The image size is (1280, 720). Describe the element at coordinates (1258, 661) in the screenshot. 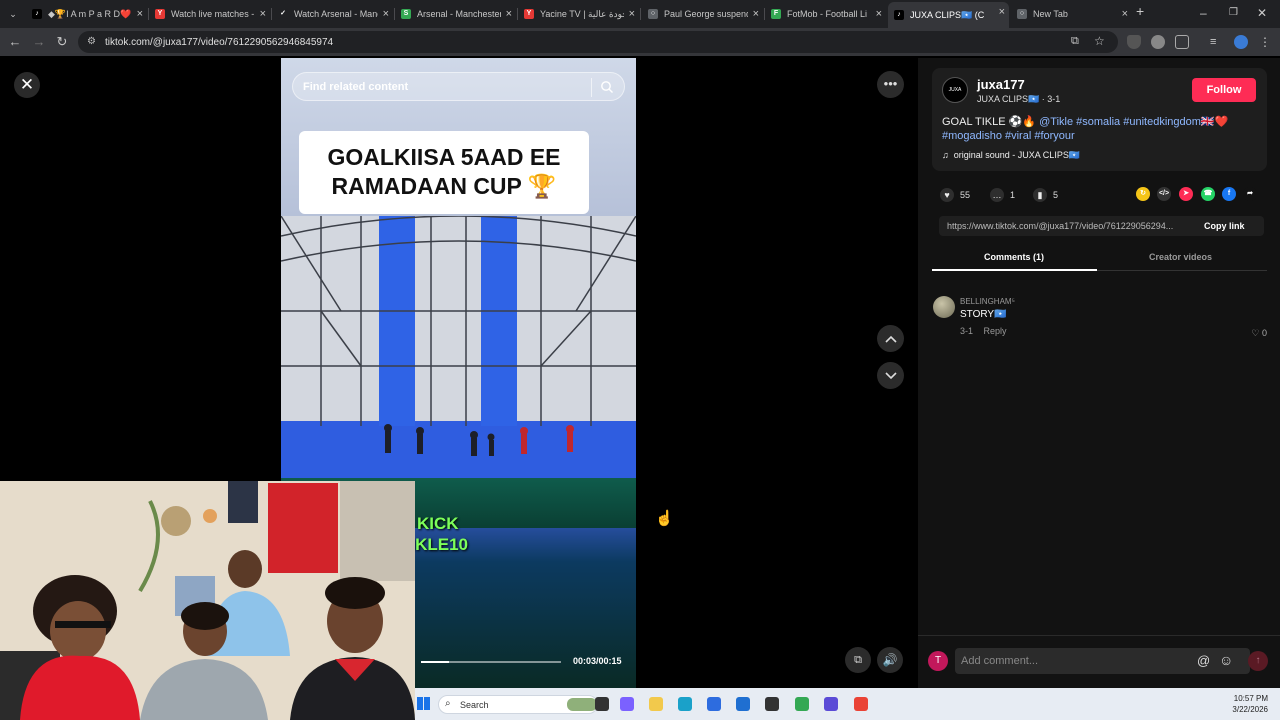

I see `post-comment-button: ↑` at that location.